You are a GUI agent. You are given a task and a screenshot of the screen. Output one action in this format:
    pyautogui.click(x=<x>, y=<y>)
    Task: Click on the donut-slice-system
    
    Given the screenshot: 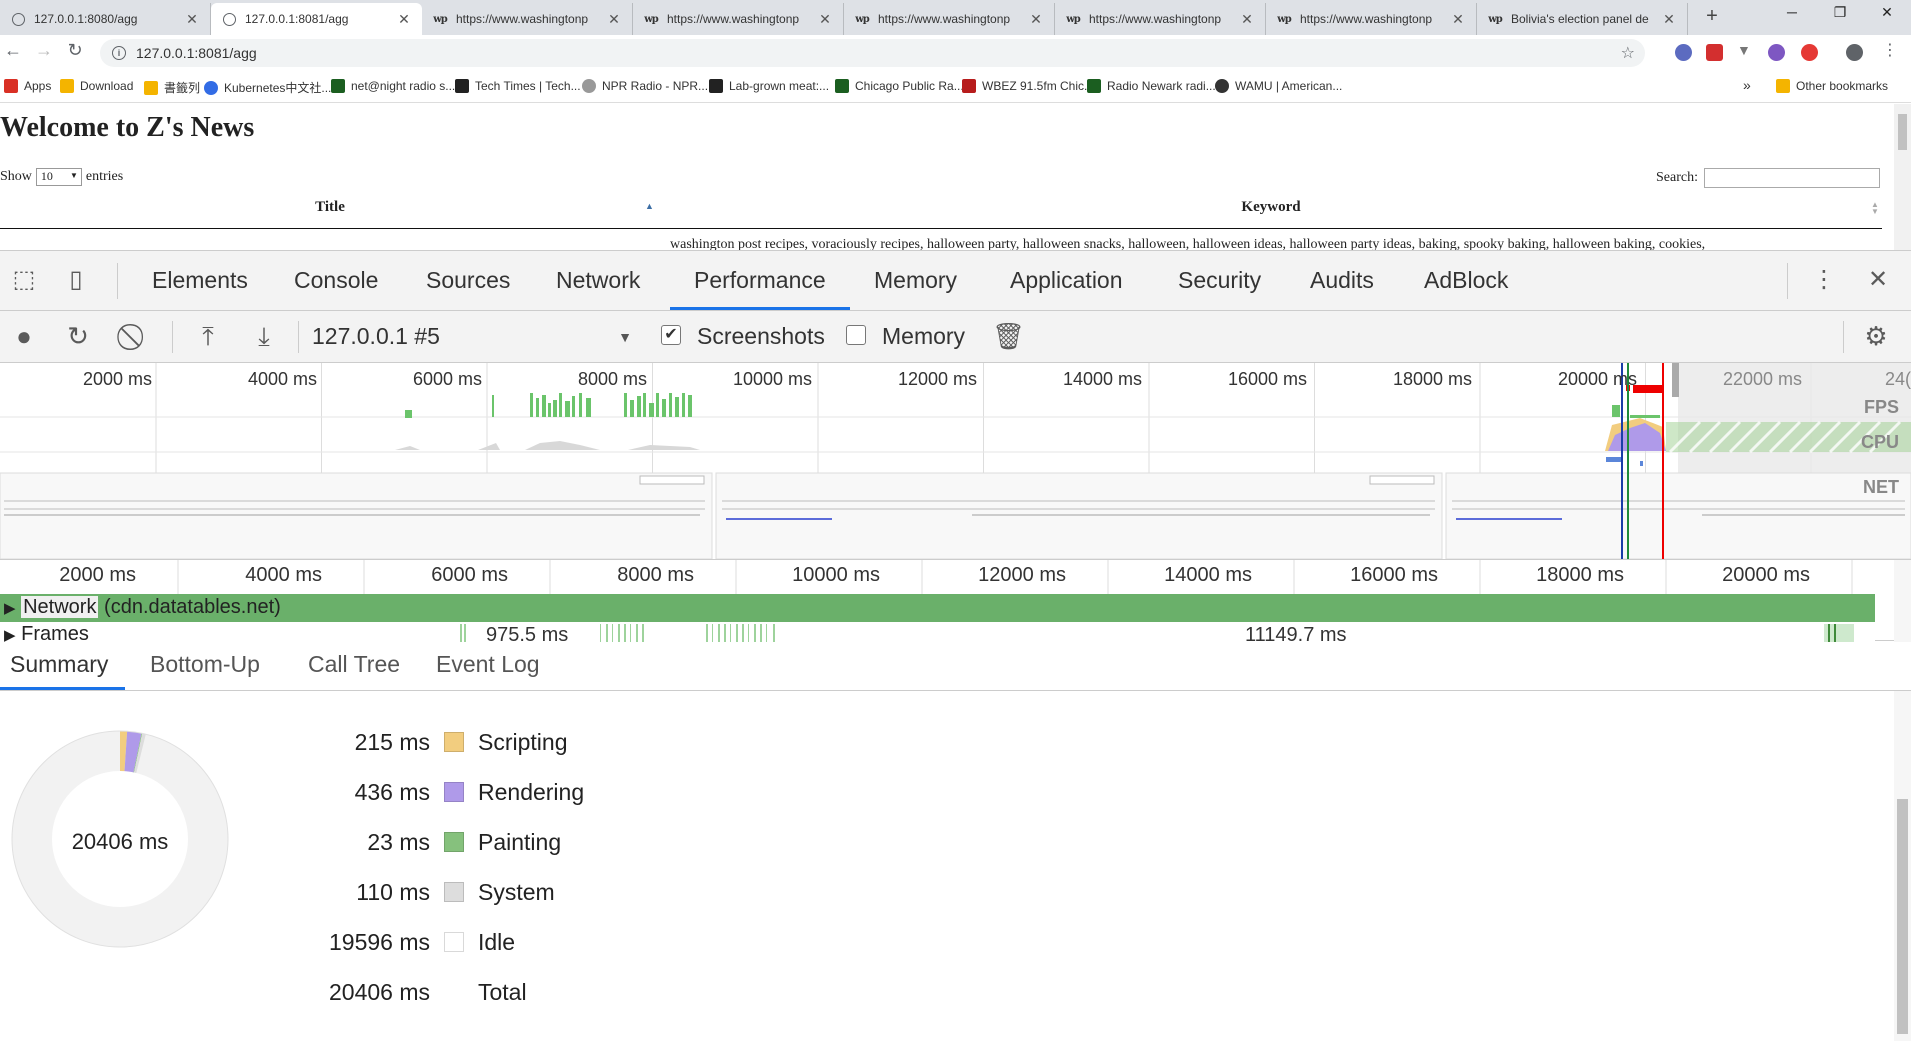 What is the action you would take?
    pyautogui.click(x=139, y=753)
    